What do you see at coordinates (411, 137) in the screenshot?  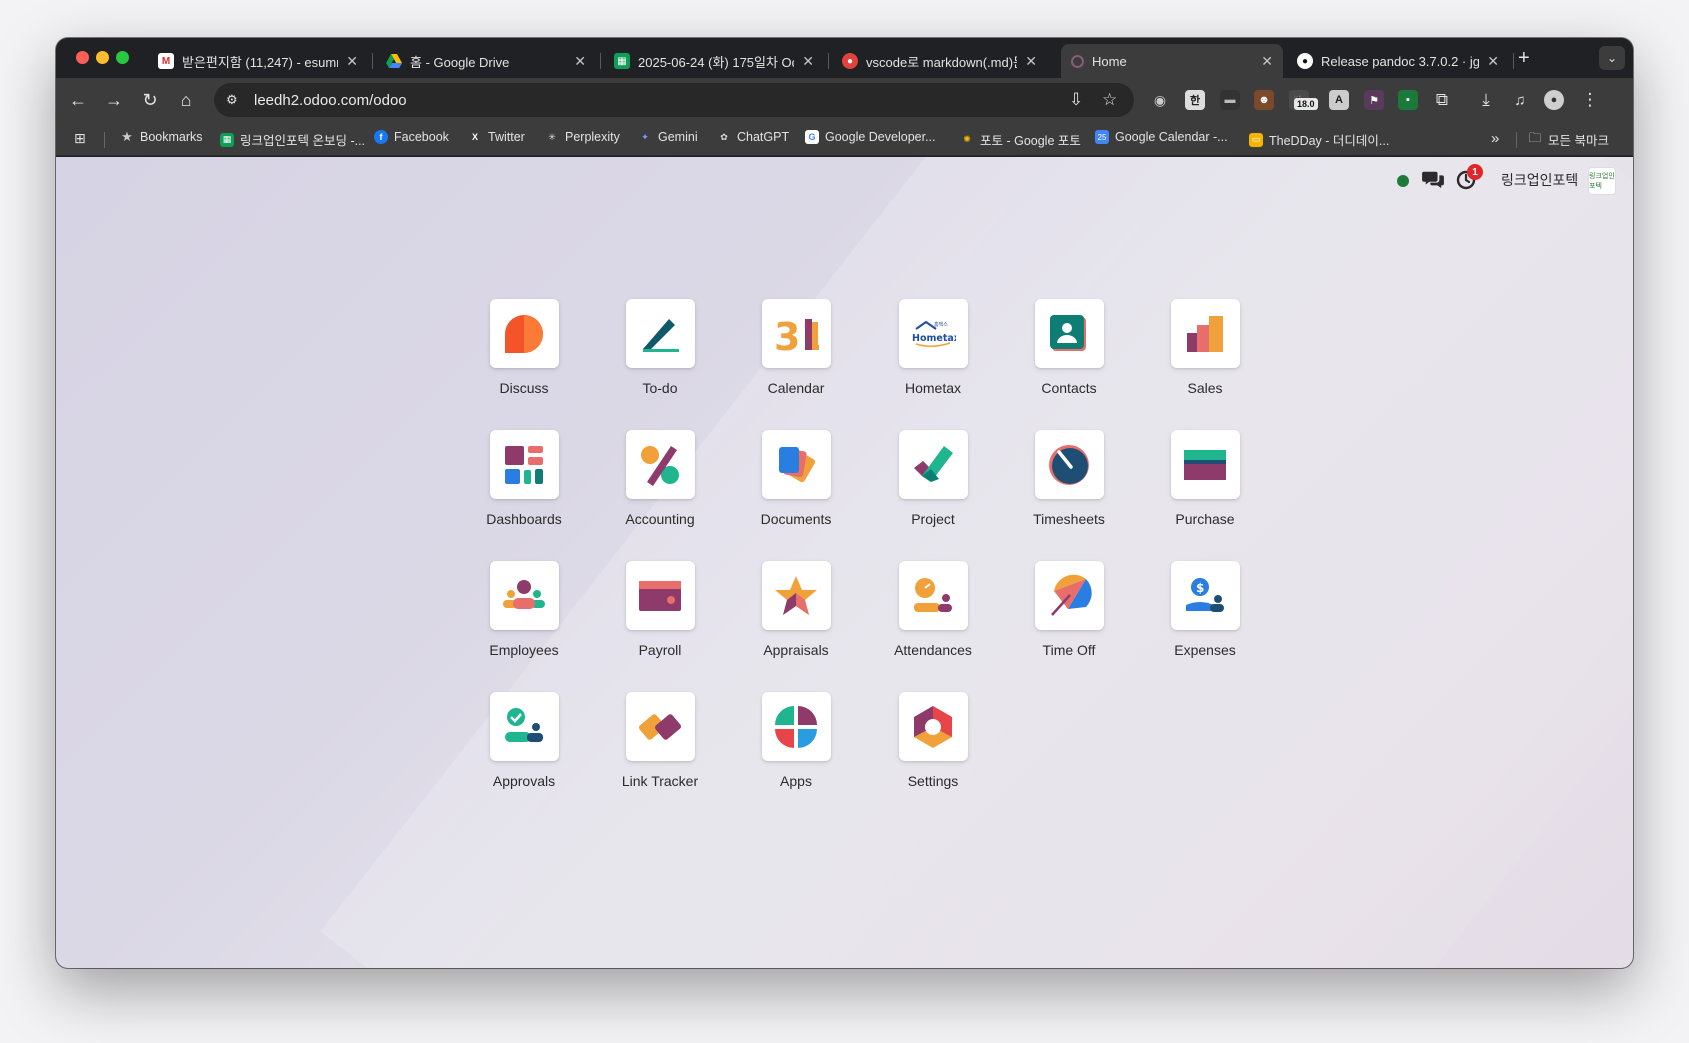 I see `bookmark-facebook: f Facebook` at bounding box center [411, 137].